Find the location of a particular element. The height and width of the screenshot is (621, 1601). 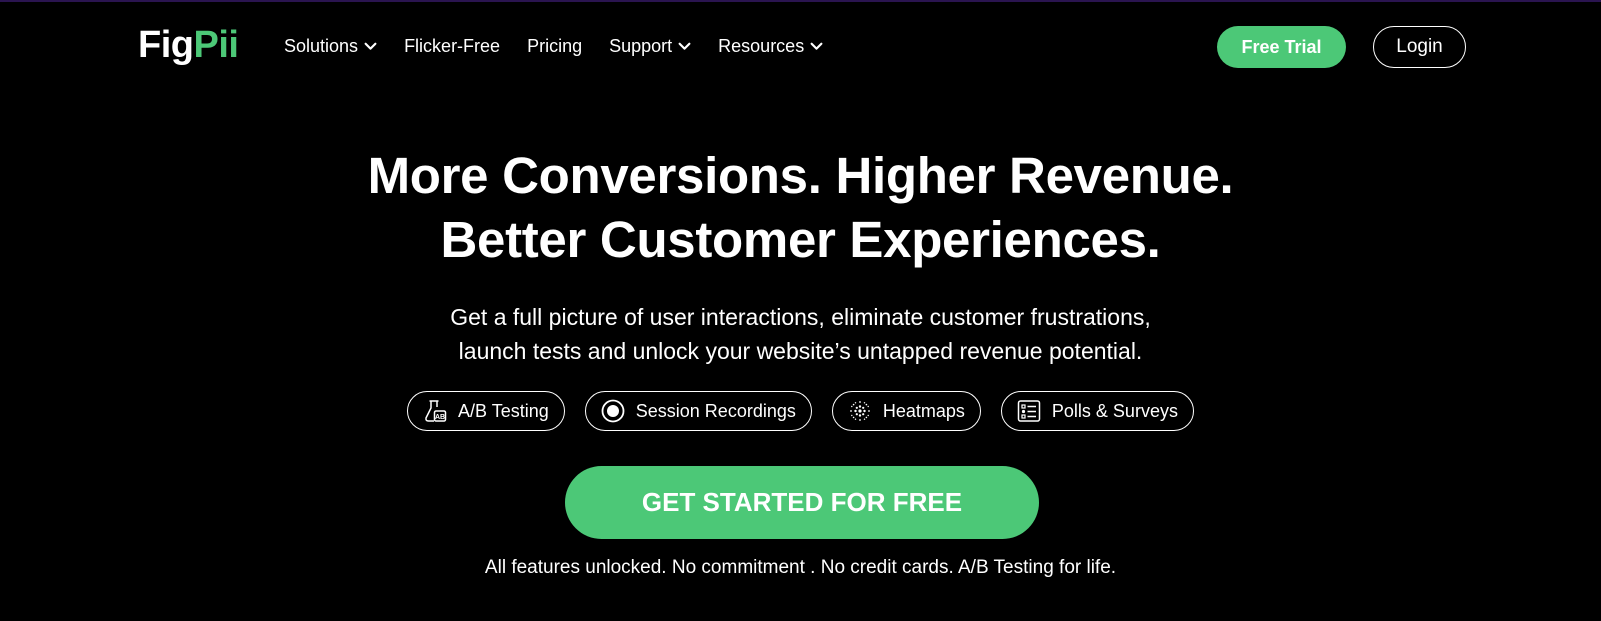

feature-pill-label: Heatmaps is located at coordinates (923, 410).